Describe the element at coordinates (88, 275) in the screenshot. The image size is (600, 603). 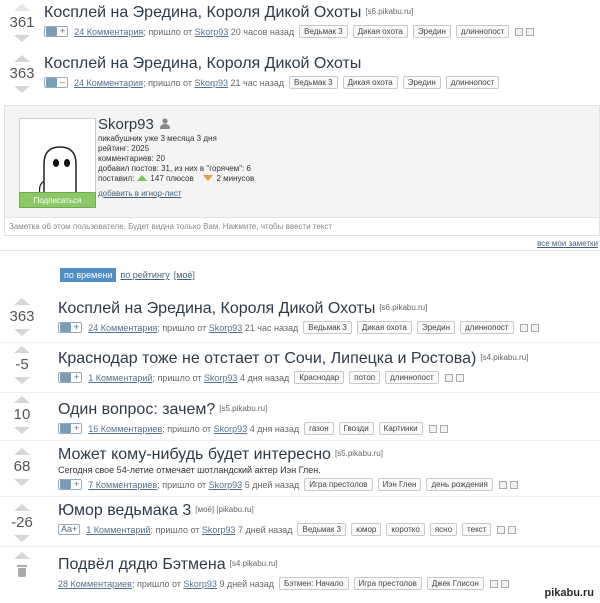
I see `sort-by-time: по времени` at that location.